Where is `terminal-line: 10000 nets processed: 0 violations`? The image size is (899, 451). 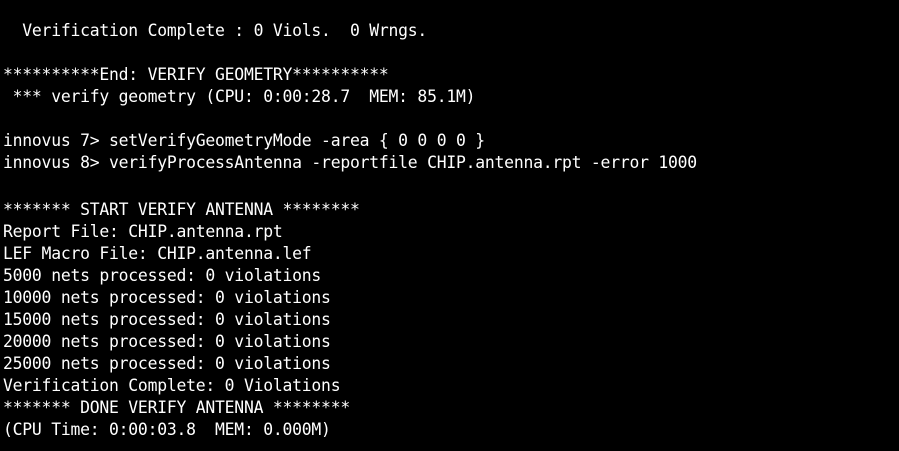 terminal-line: 10000 nets processed: 0 violations is located at coordinates (167, 297).